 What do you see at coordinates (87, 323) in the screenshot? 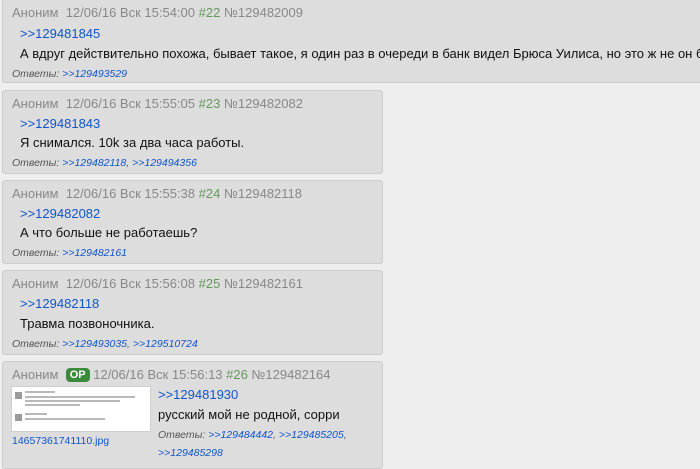
I see `post-text: Травма позвоночника.` at bounding box center [87, 323].